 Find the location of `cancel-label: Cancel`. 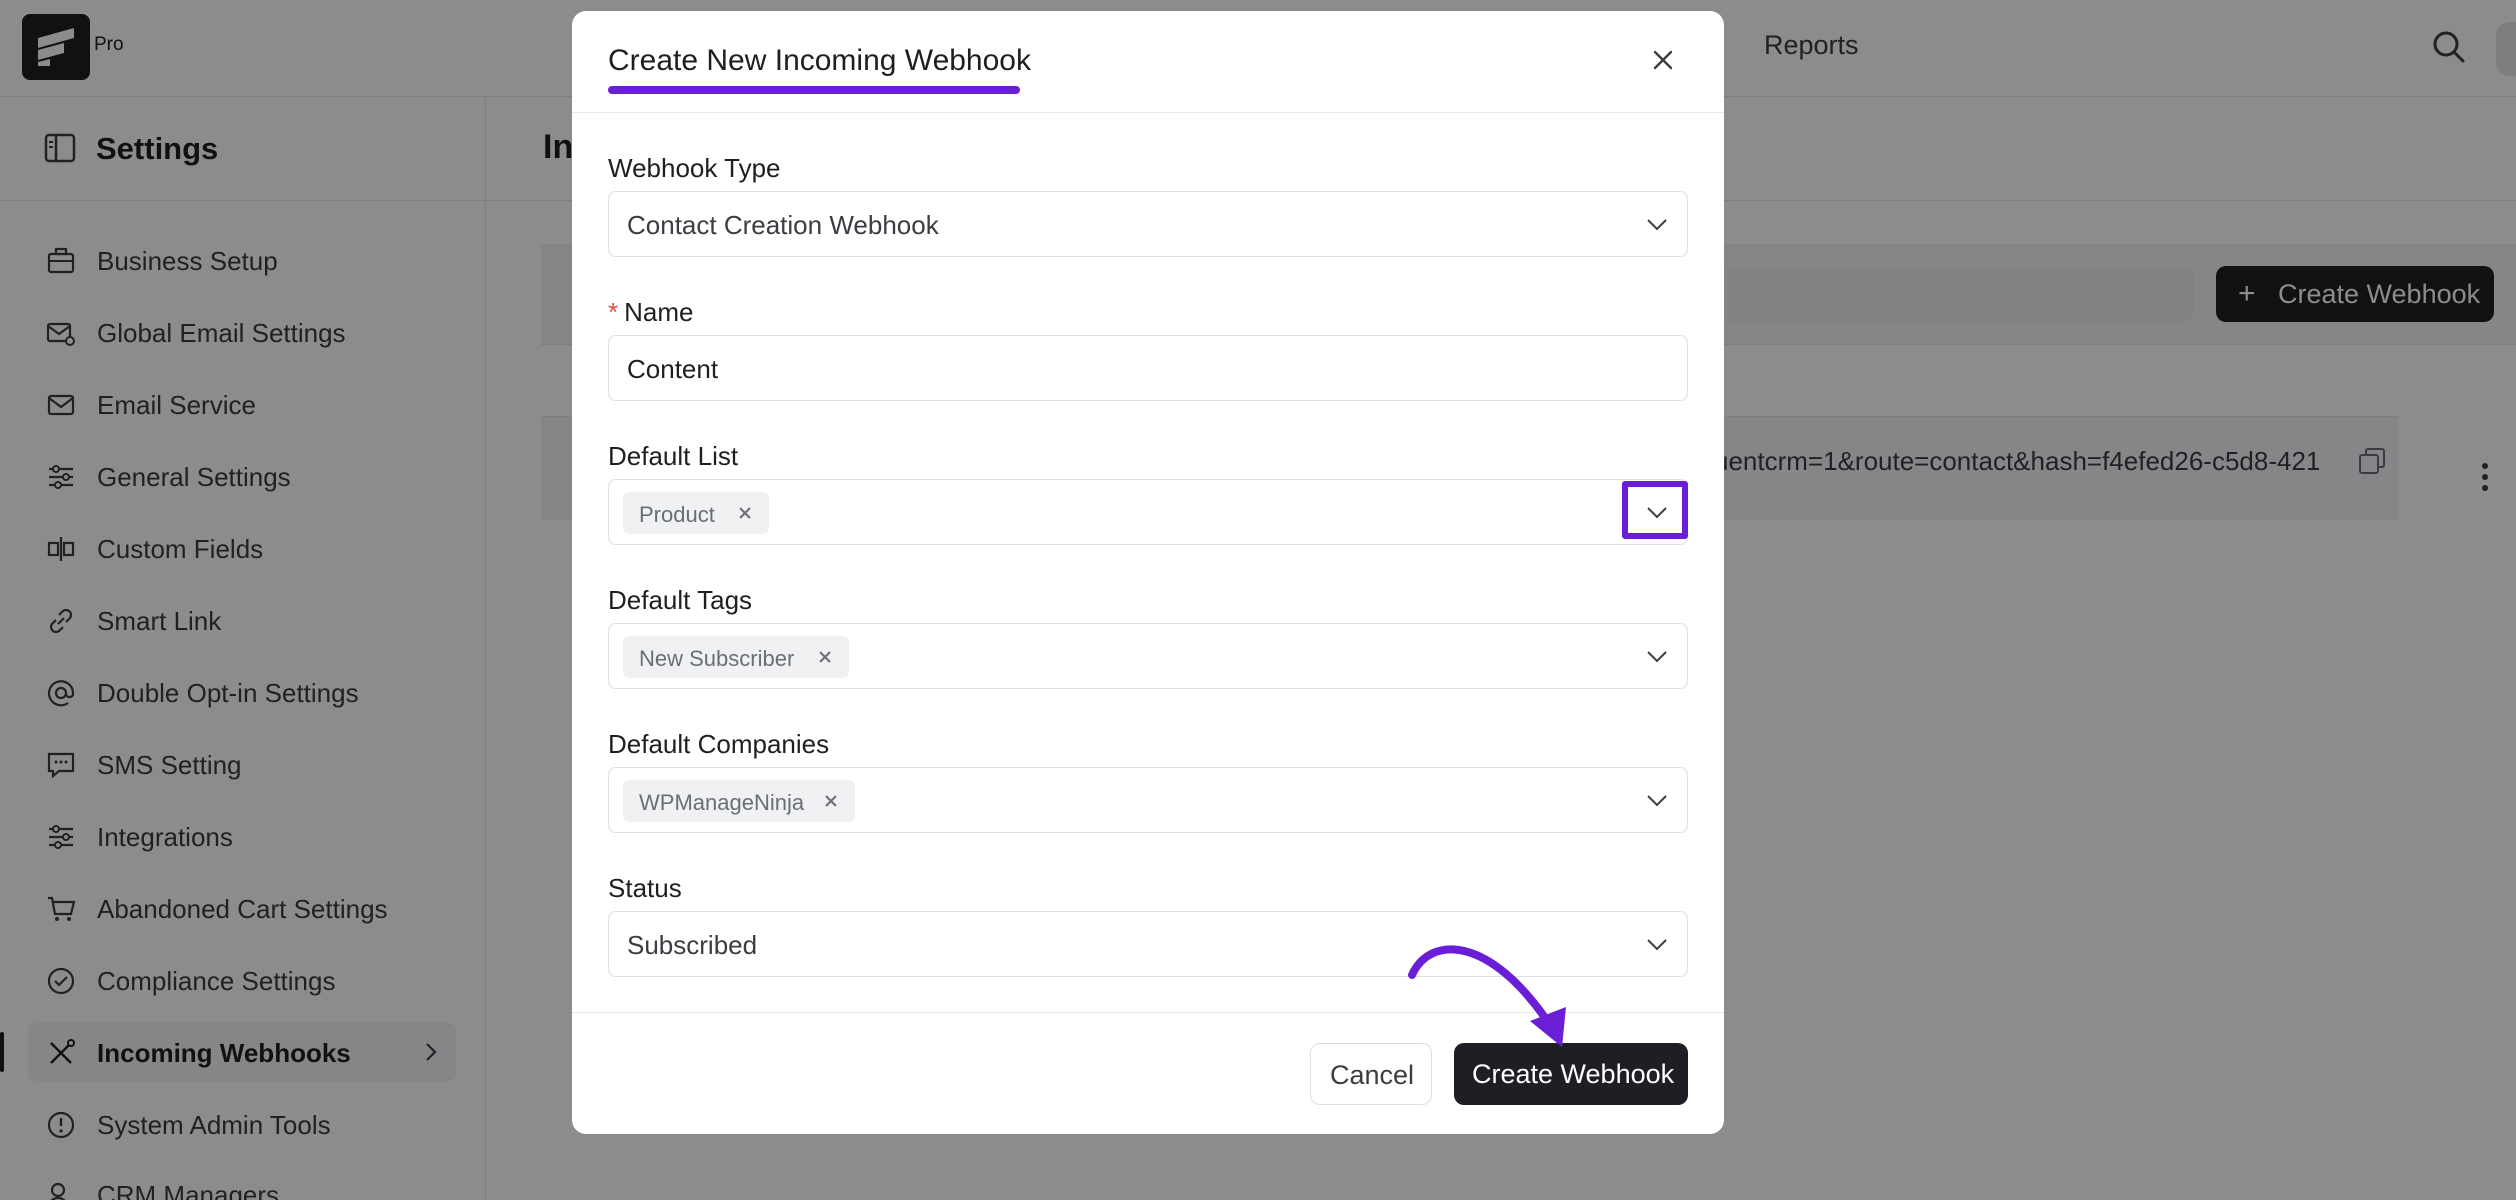

cancel-label: Cancel is located at coordinates (1372, 1075).